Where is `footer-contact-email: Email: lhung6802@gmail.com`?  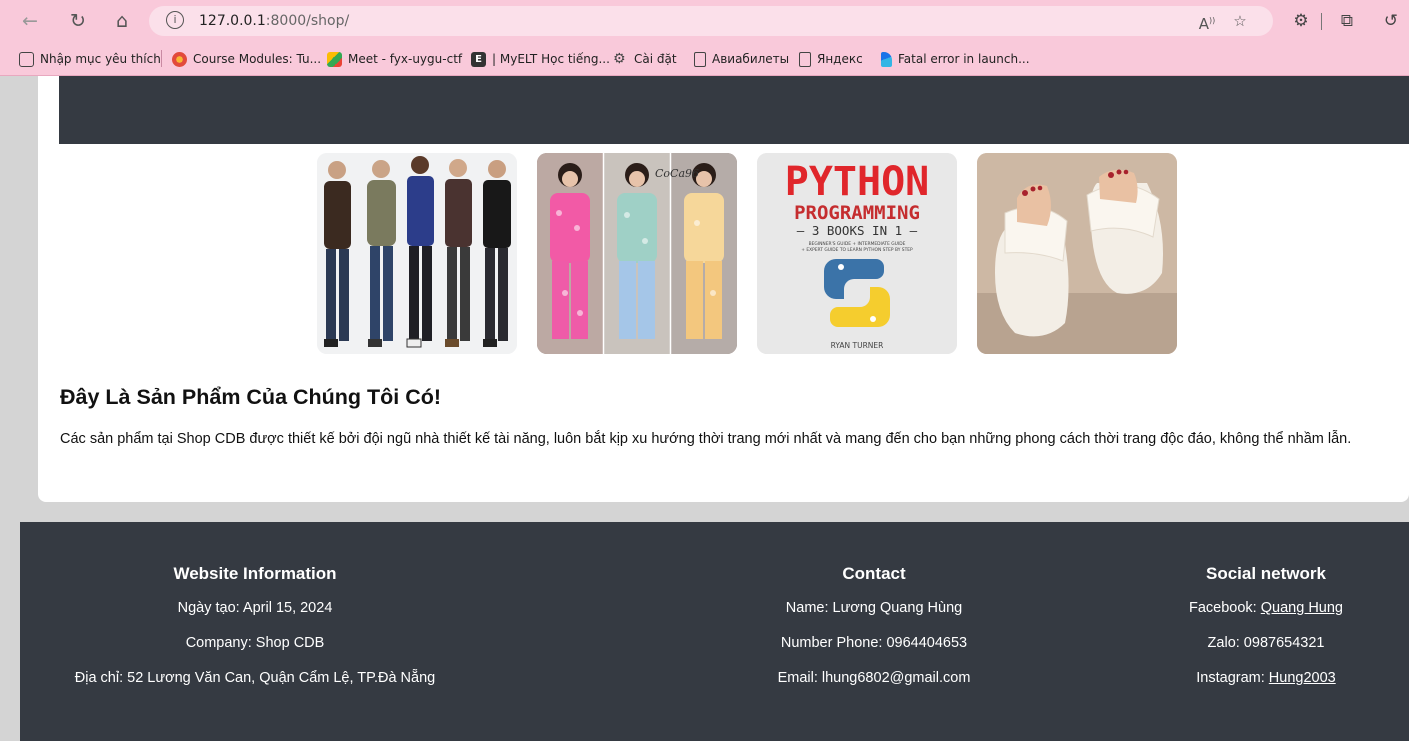
footer-contact-email: Email: lhung6802@gmail.com is located at coordinates (874, 678).